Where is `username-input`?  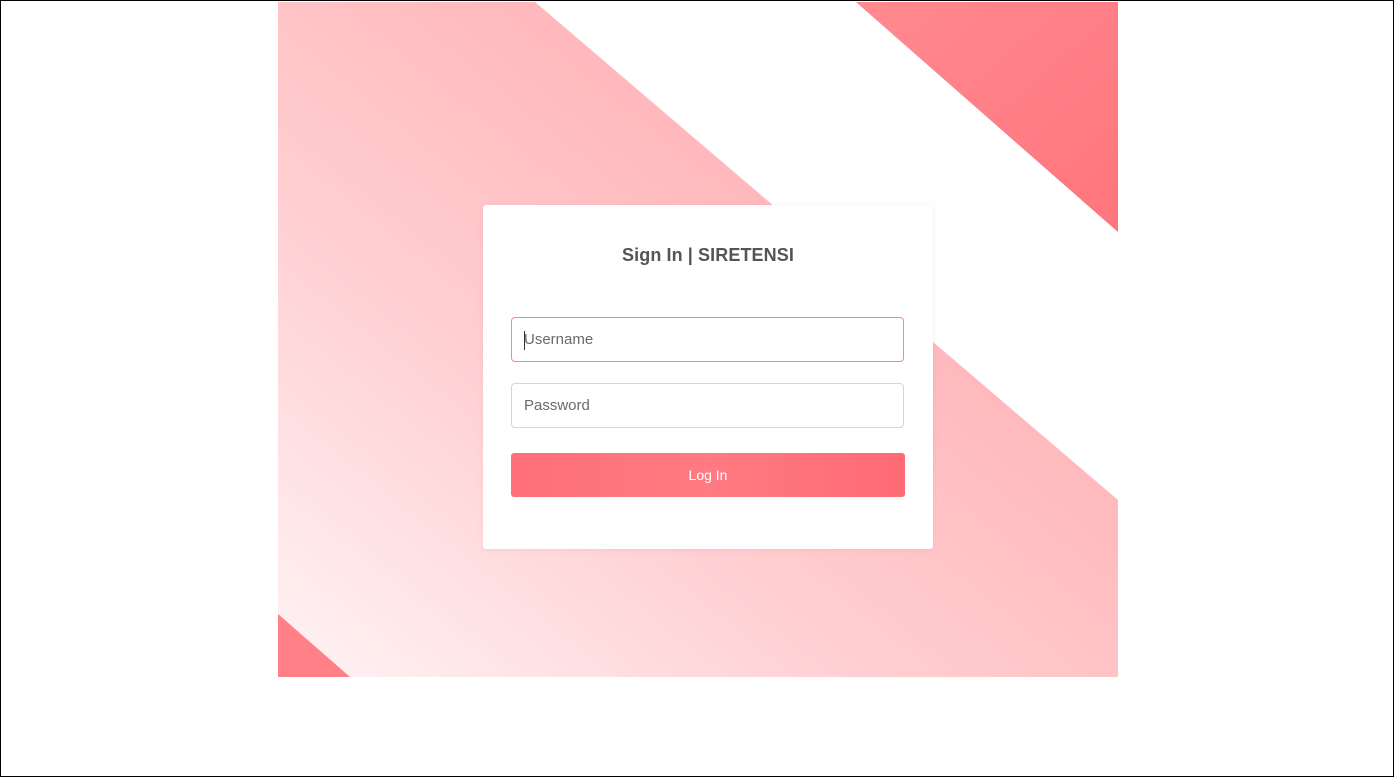
username-input is located at coordinates (707, 339).